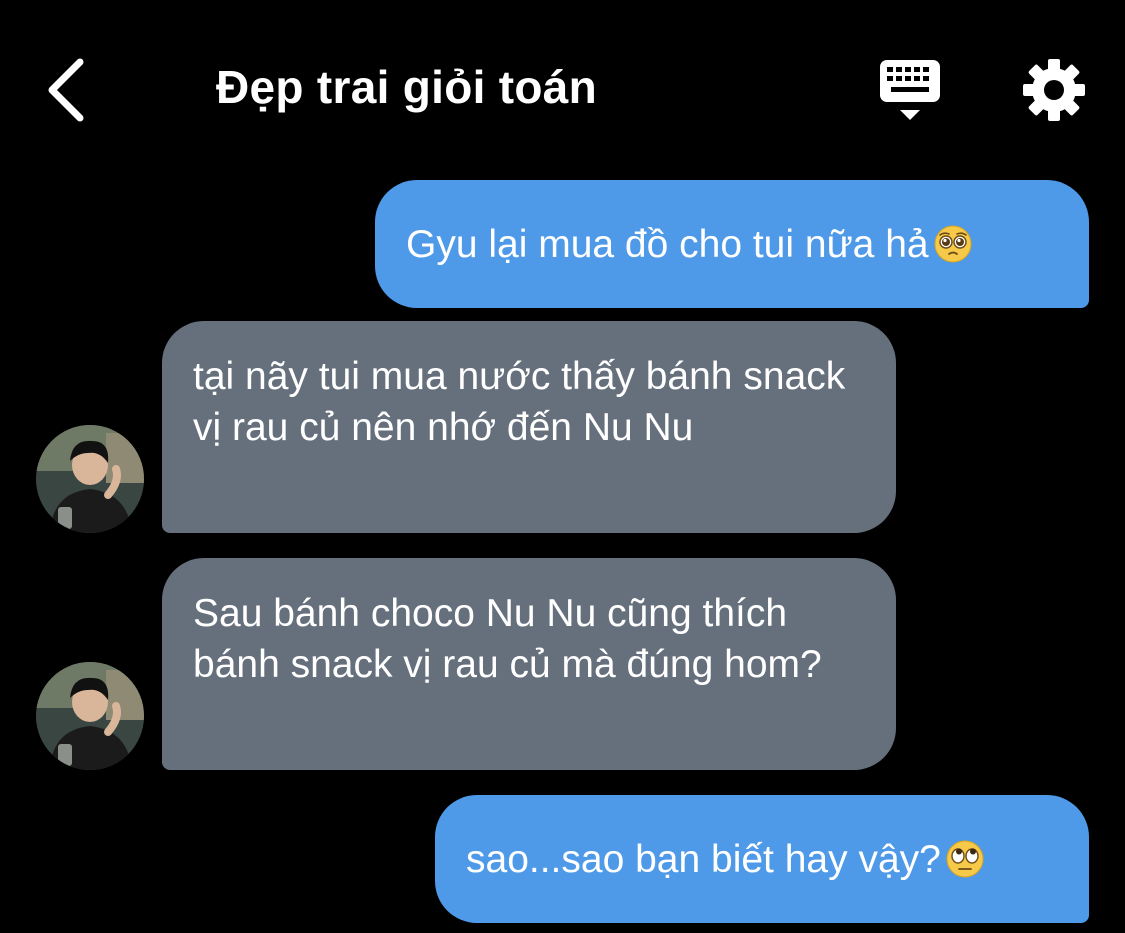  Describe the element at coordinates (66, 90) in the screenshot. I see `chevron-left-icon` at that location.